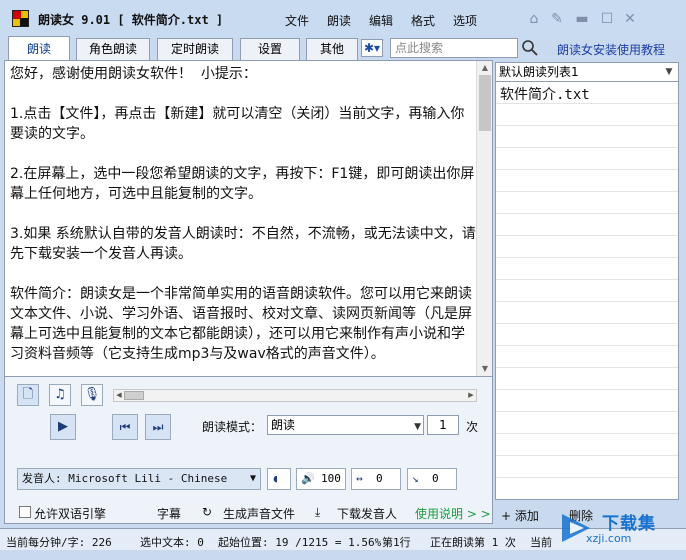 Image resolution: width=686 pixels, height=560 pixels. I want to click on speed-icon: ↔, so click(359, 478).